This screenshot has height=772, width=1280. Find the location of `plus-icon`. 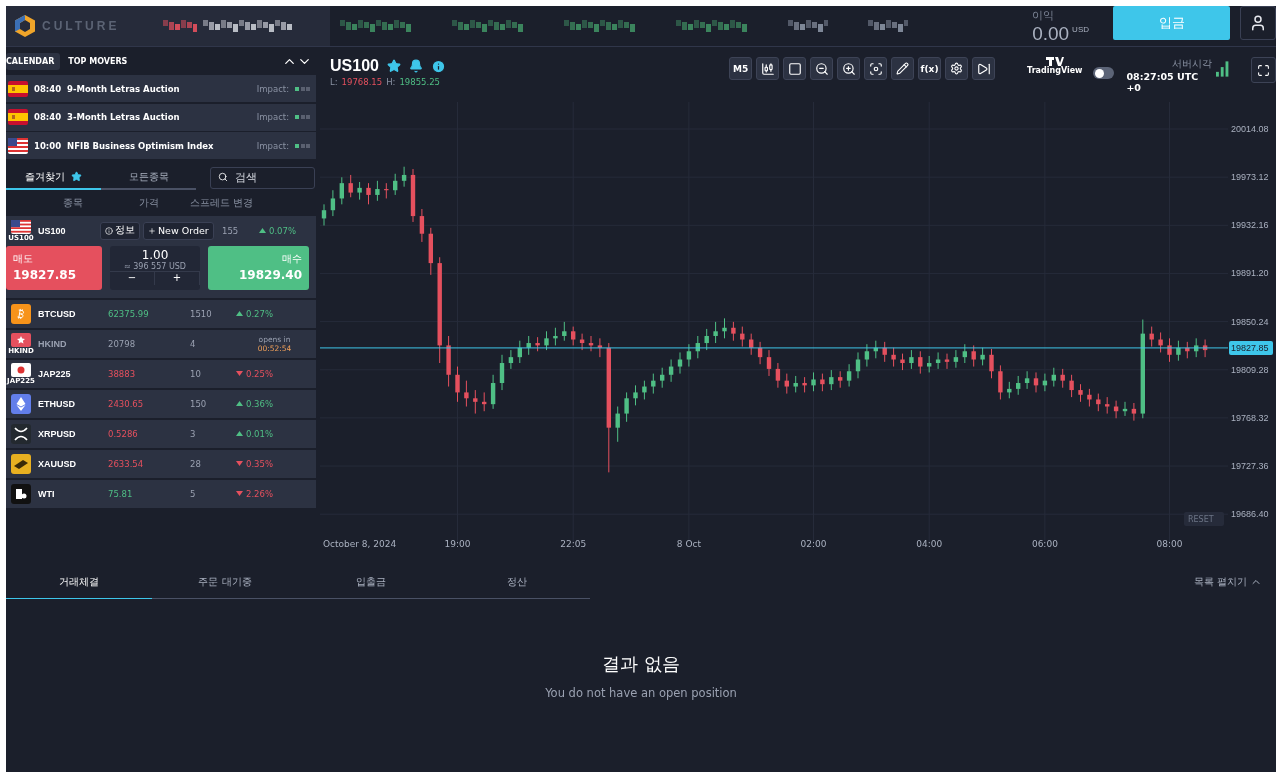

plus-icon is located at coordinates (152, 230).